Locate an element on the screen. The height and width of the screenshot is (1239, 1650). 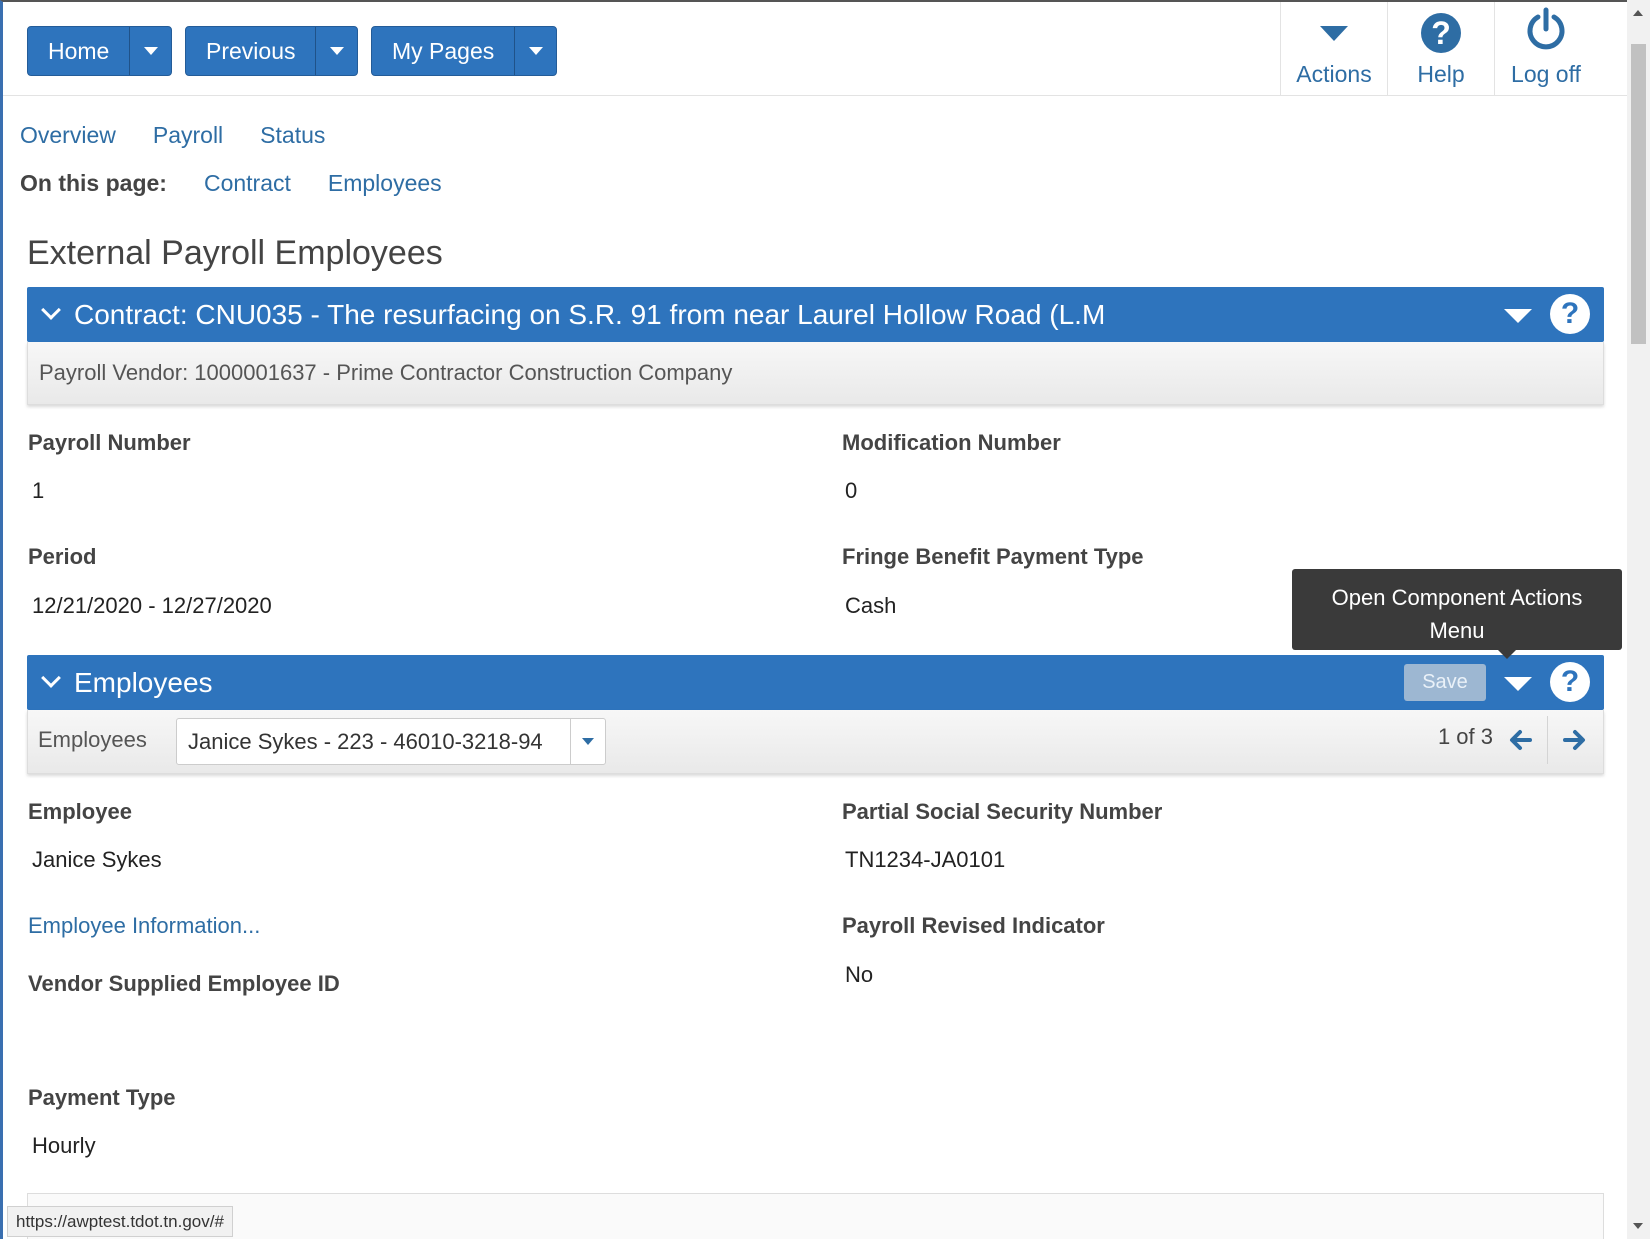
mypages-split-button: My Pages is located at coordinates (464, 51).